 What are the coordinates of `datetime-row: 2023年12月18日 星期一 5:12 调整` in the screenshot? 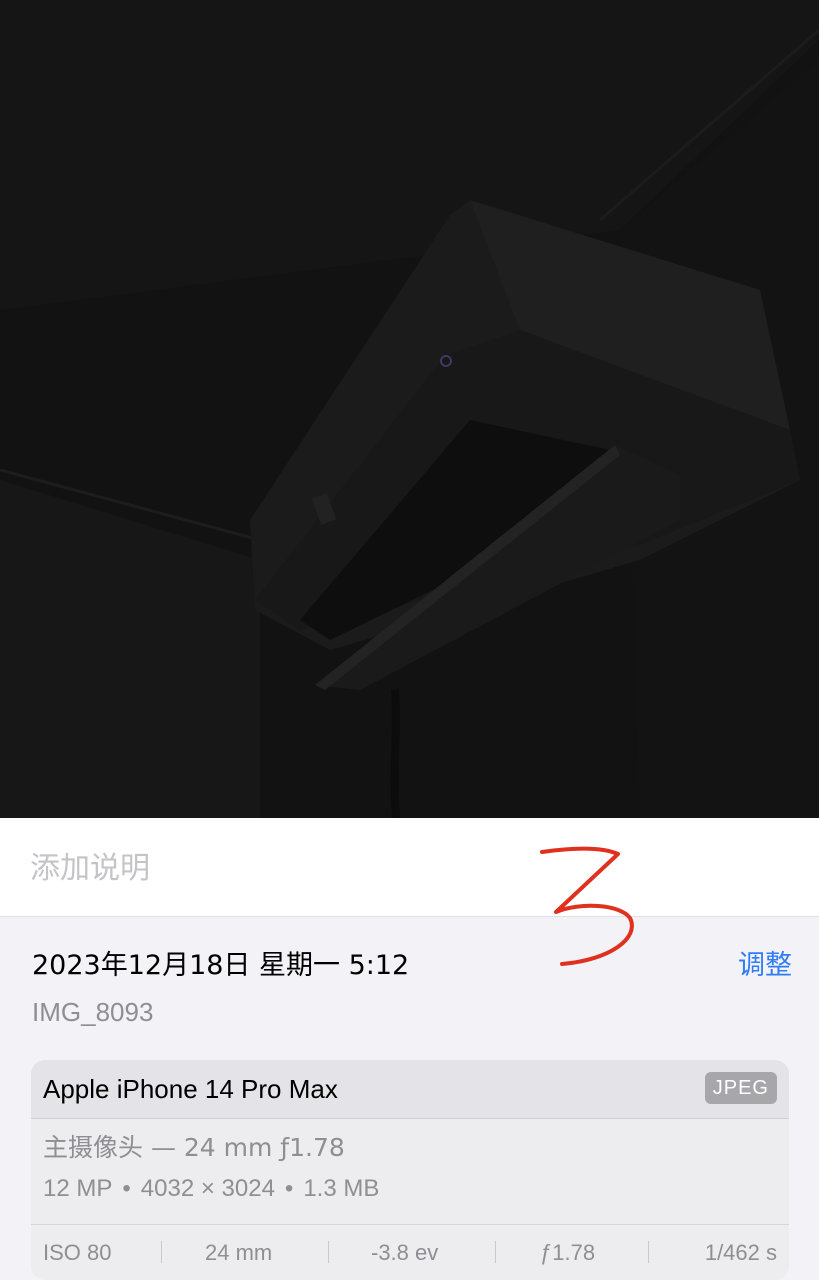 It's located at (412, 968).